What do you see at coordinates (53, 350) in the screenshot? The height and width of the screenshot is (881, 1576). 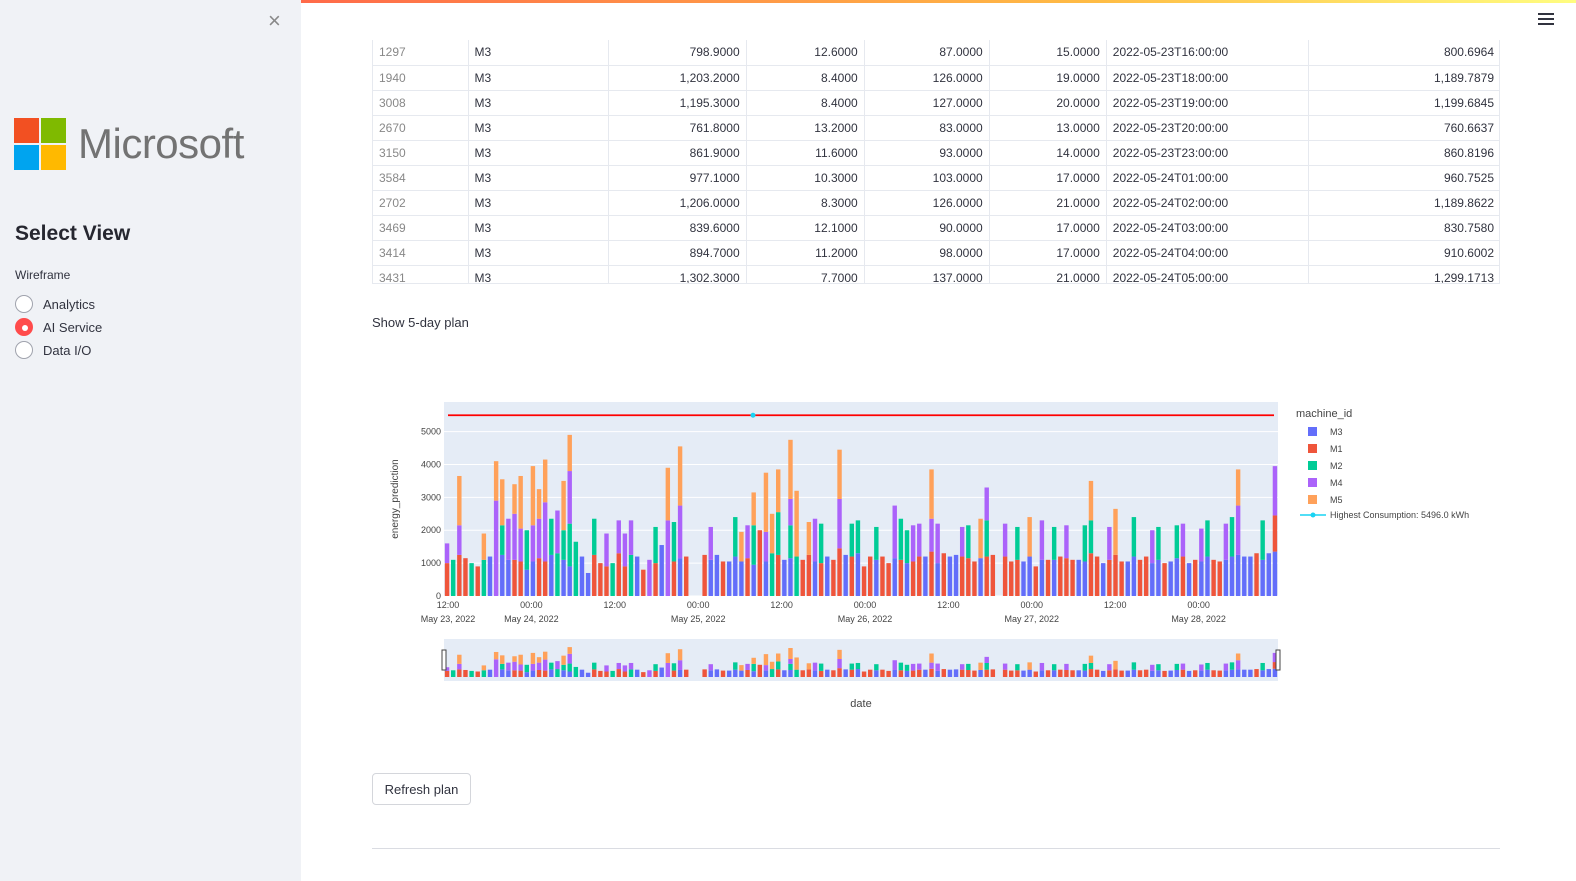 I see `radio-data-io: Data I/O` at bounding box center [53, 350].